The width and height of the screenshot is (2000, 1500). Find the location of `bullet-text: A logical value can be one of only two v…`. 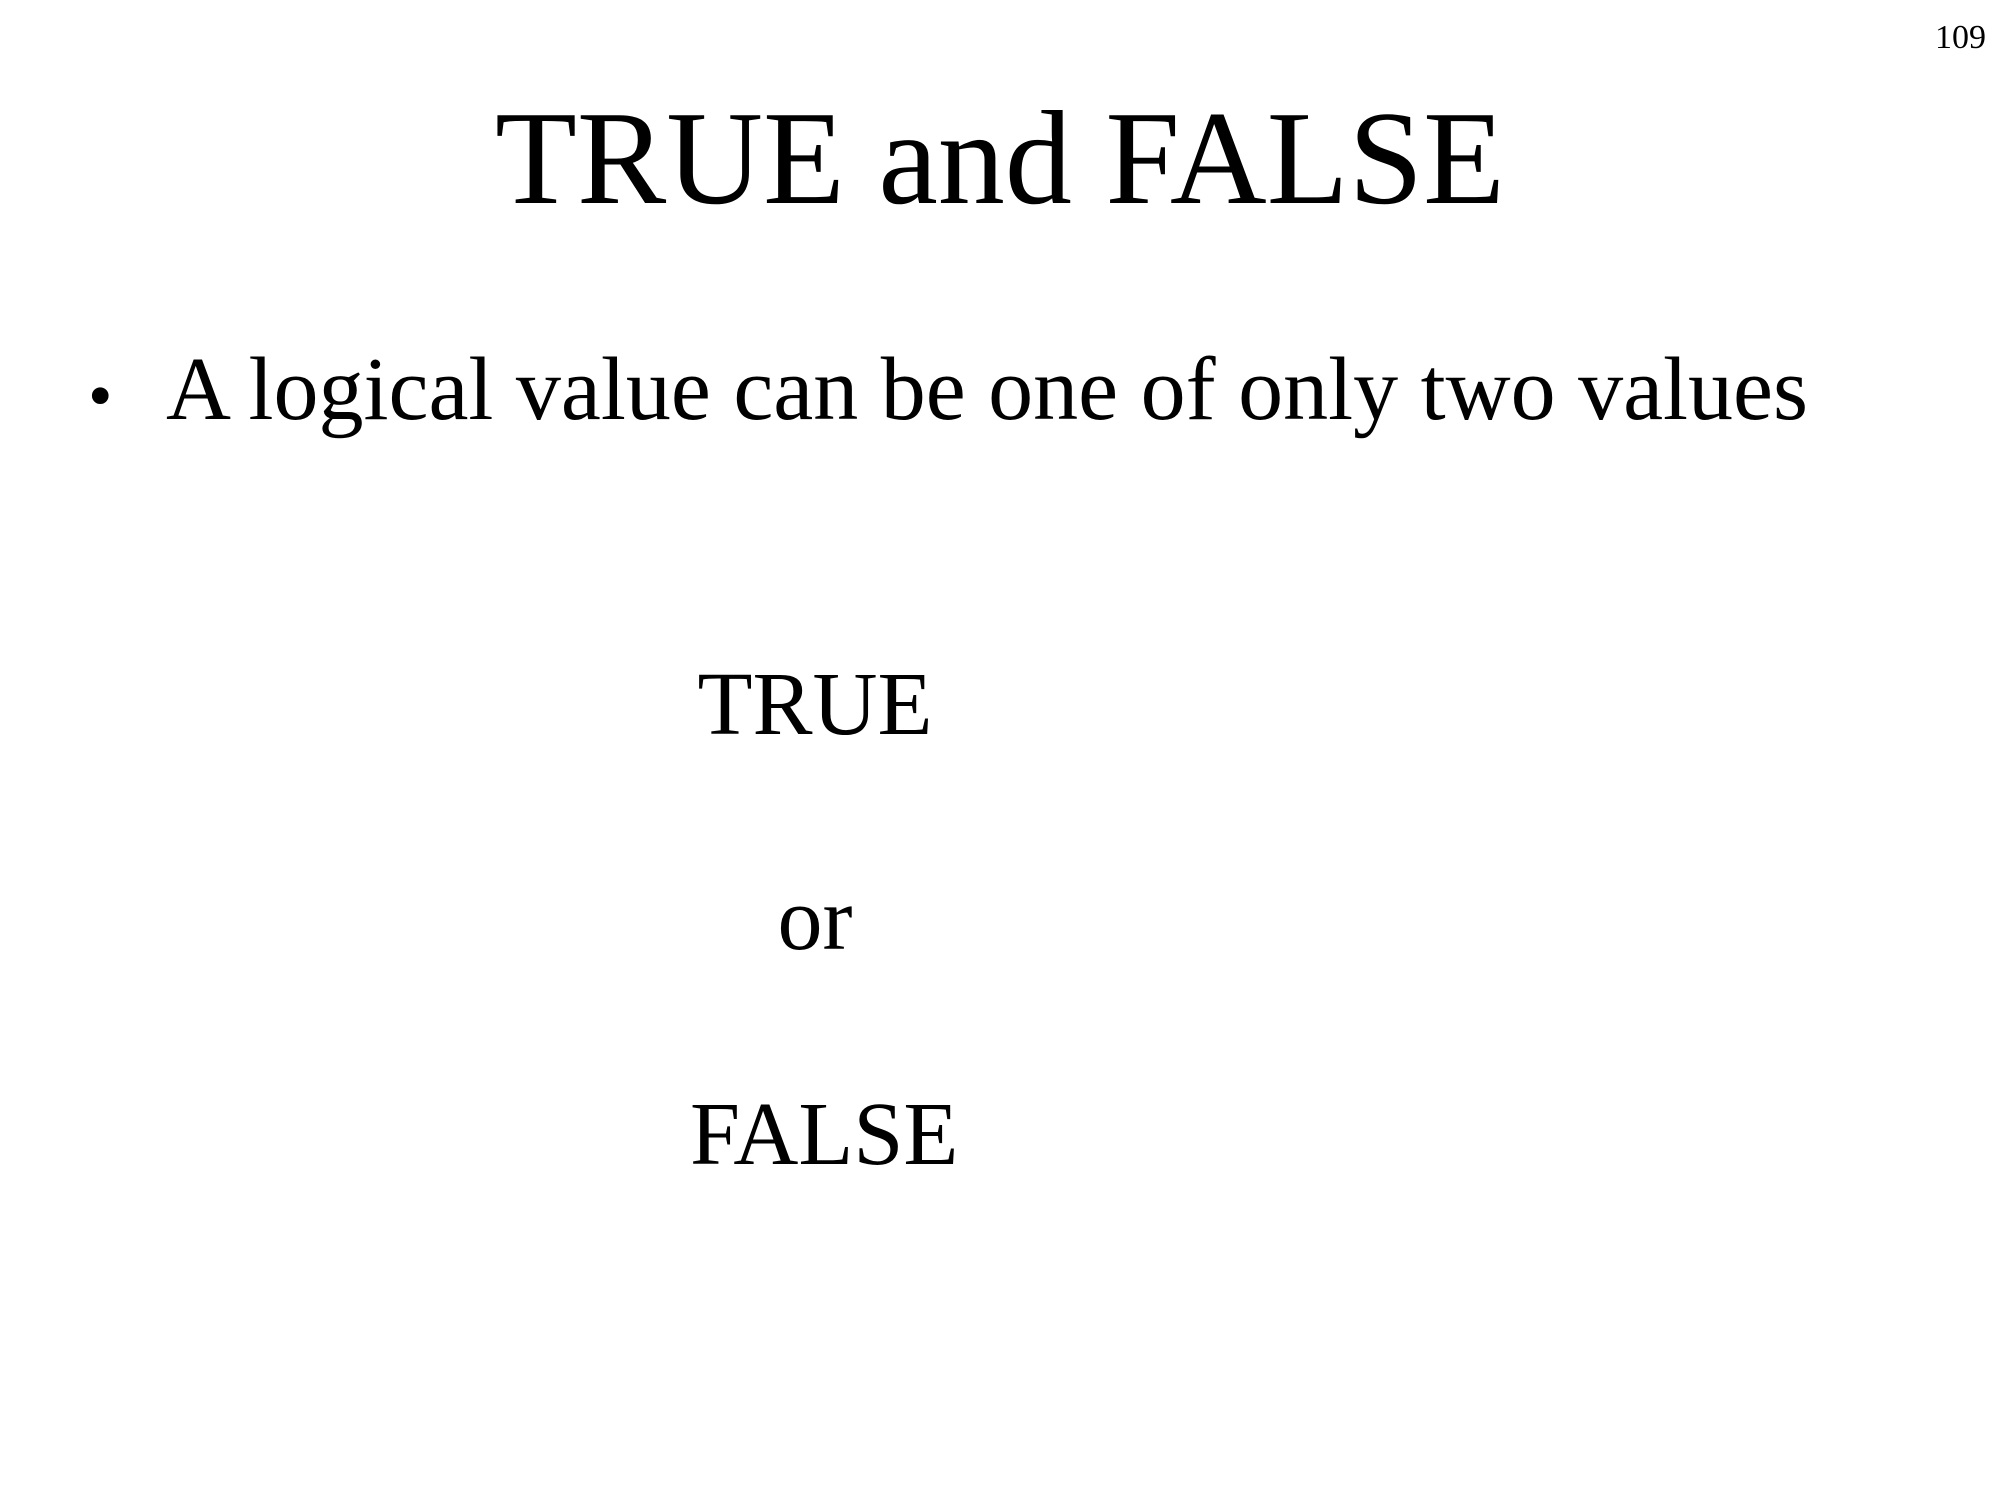

bullet-text: A logical value can be one of only two v… is located at coordinates (987, 389).